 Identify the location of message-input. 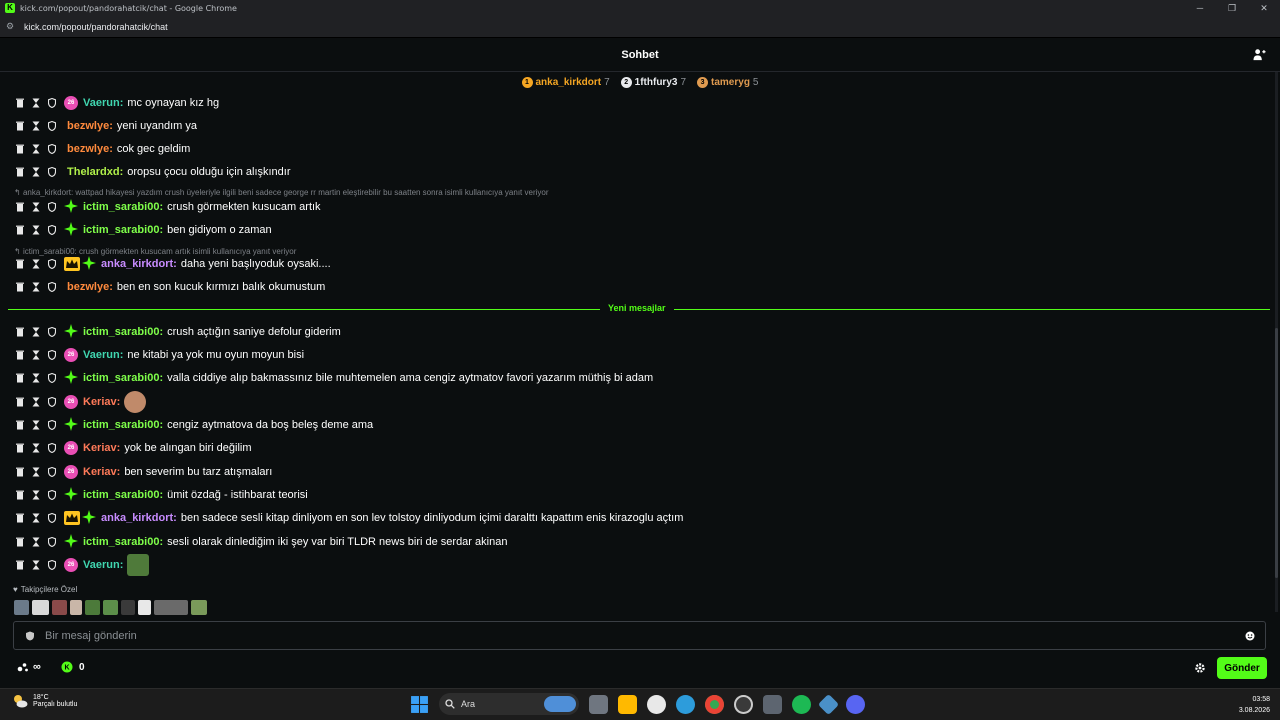
(635, 635).